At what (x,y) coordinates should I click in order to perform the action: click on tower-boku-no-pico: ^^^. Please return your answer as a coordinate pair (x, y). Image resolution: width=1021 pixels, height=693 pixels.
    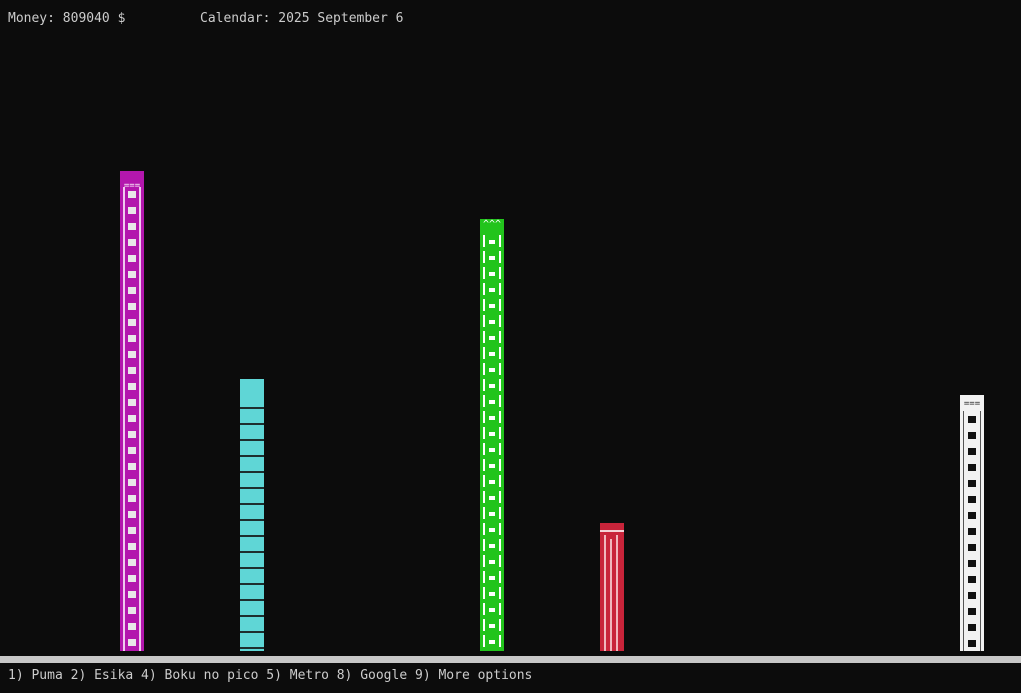
    Looking at the image, I should click on (492, 435).